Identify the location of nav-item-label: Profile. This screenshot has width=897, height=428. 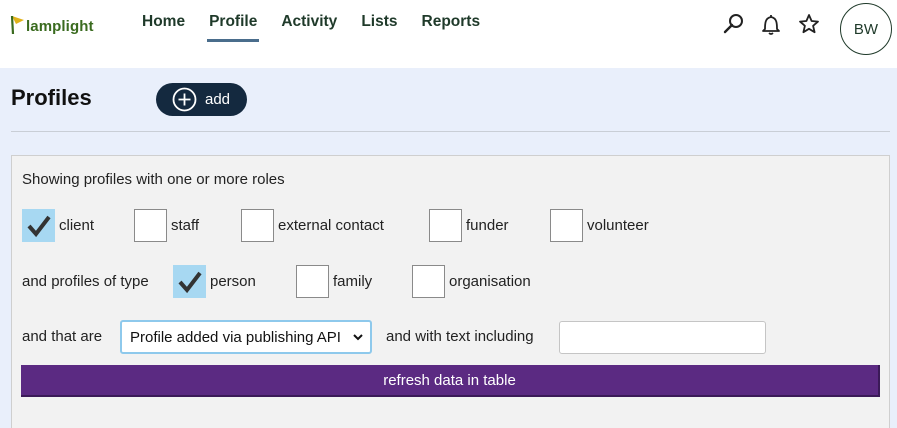
(233, 21).